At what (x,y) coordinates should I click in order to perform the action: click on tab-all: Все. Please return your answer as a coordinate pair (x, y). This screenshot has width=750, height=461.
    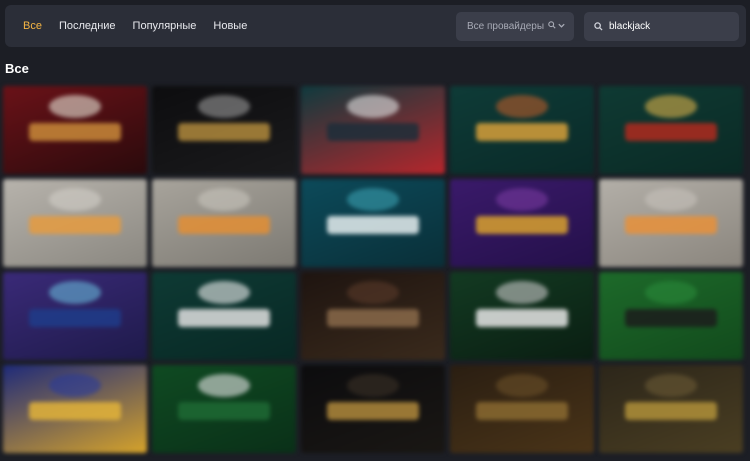
    Looking at the image, I should click on (32, 26).